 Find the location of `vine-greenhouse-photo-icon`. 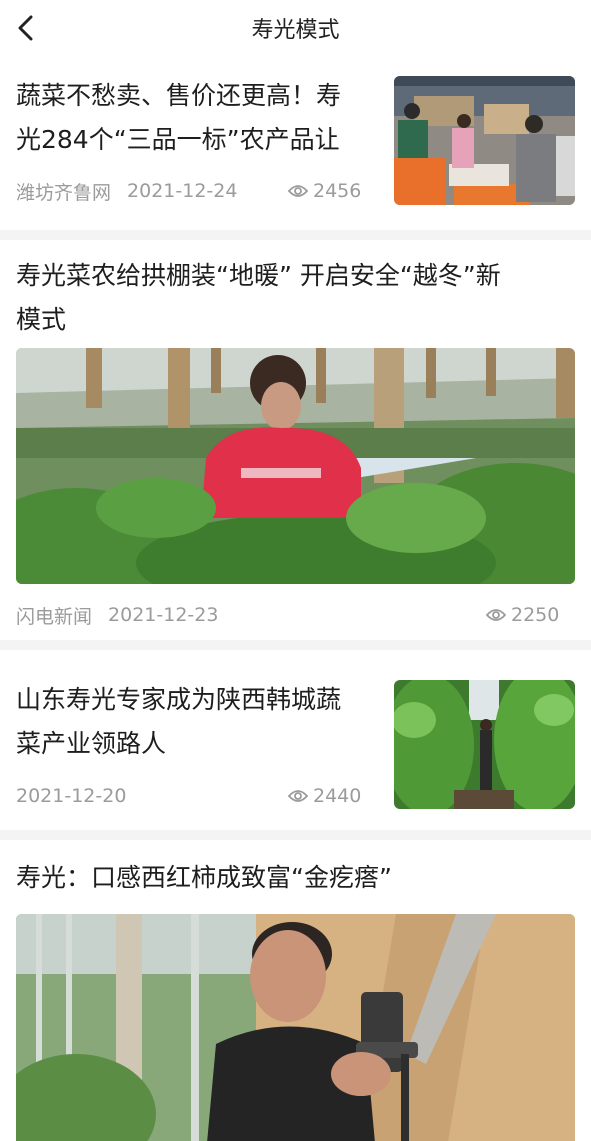

vine-greenhouse-photo-icon is located at coordinates (484, 744).